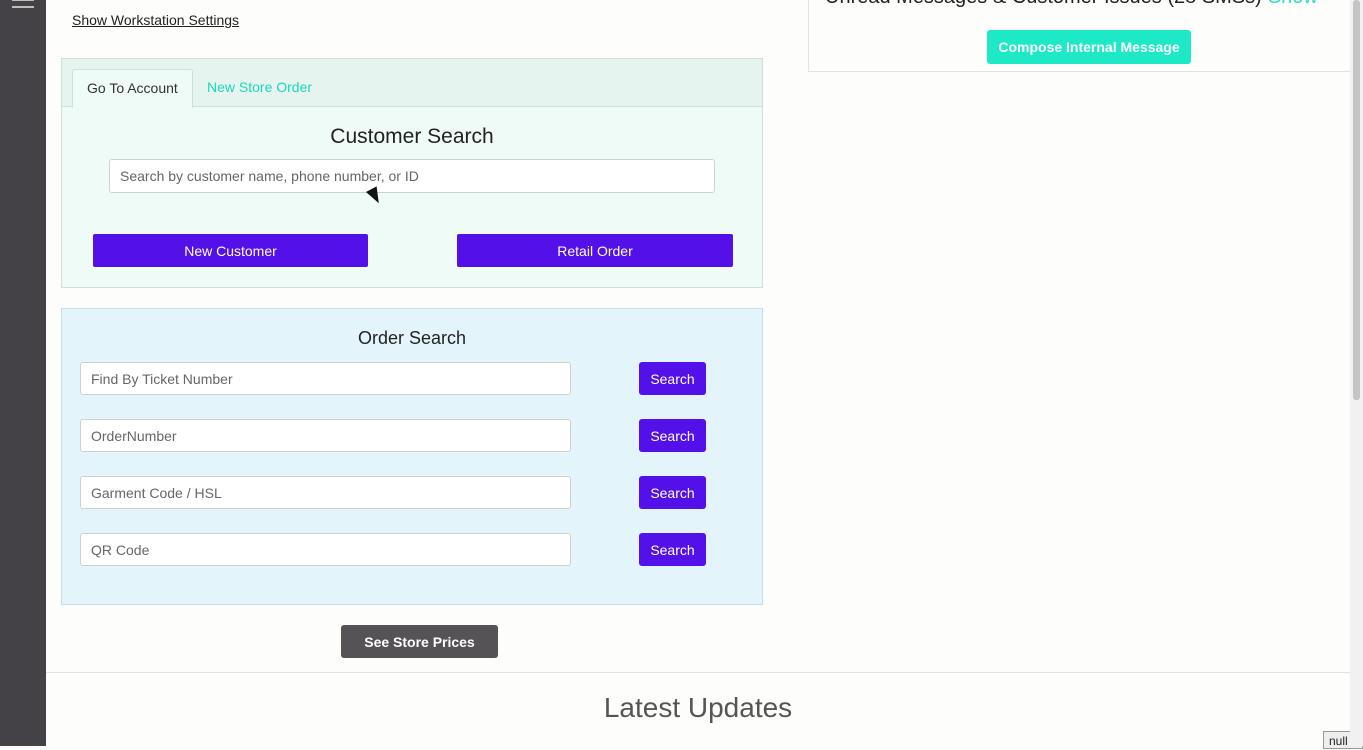 This screenshot has height=750, width=1363. I want to click on customer-search-title: Customer Search, so click(412, 136).